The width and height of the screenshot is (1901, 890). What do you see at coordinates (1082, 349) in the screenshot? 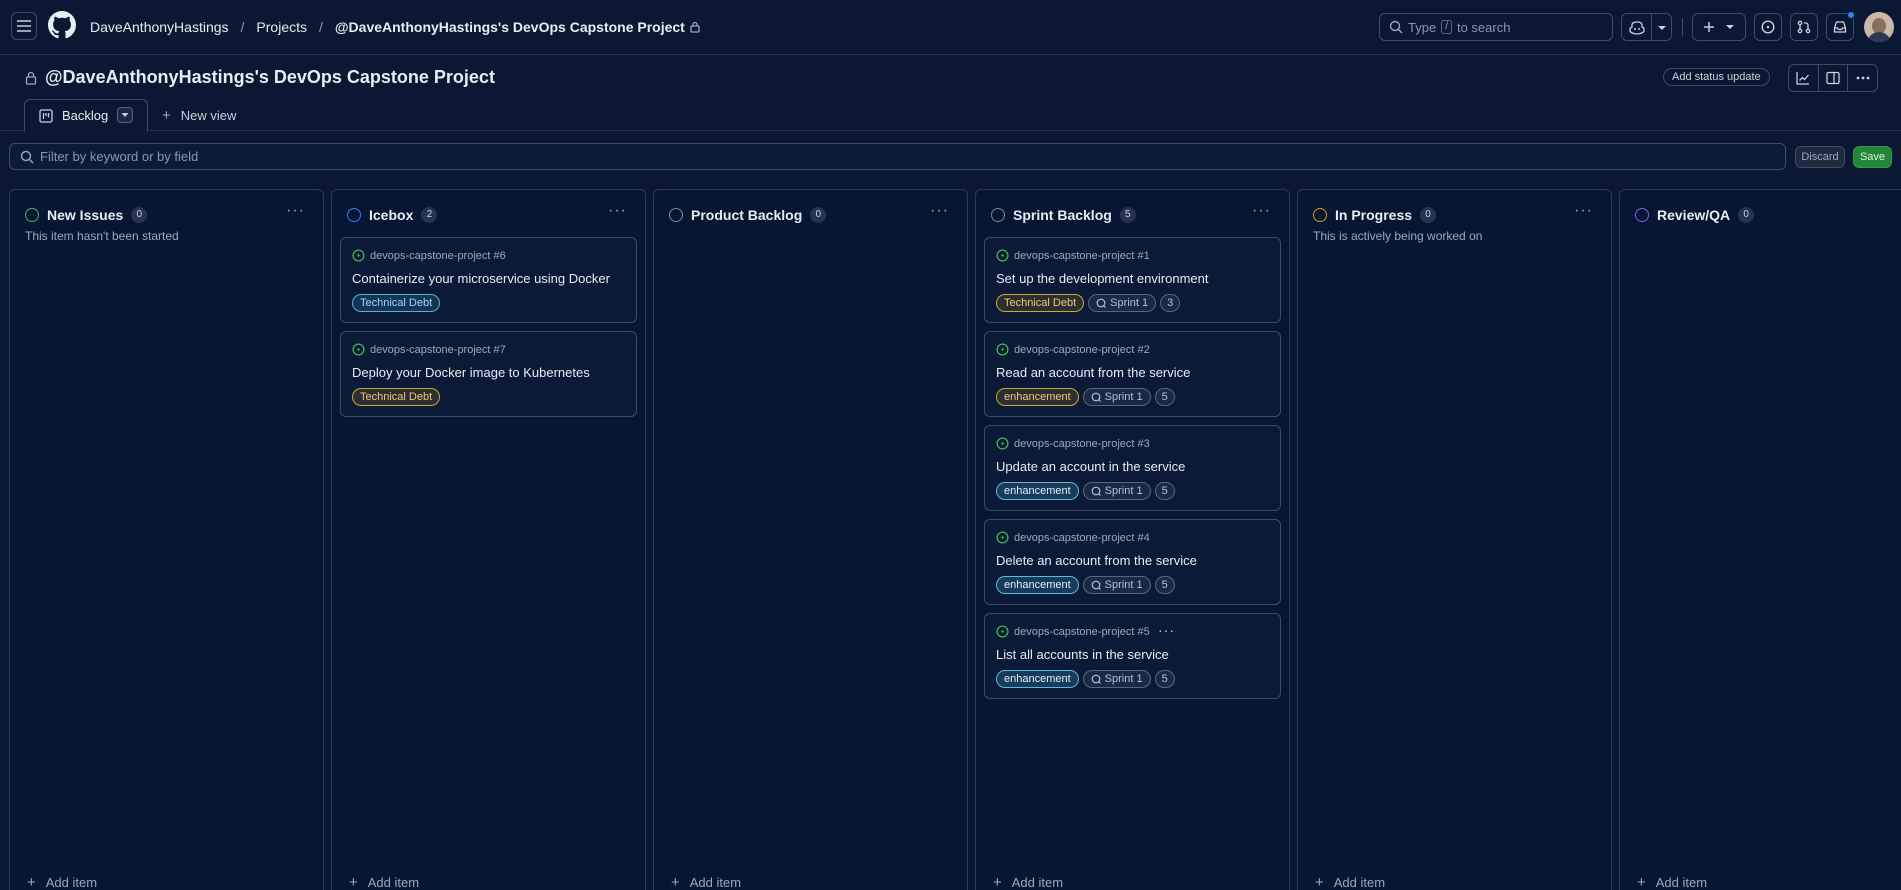
I see `card-repo-text: devops-capstone-project #2` at bounding box center [1082, 349].